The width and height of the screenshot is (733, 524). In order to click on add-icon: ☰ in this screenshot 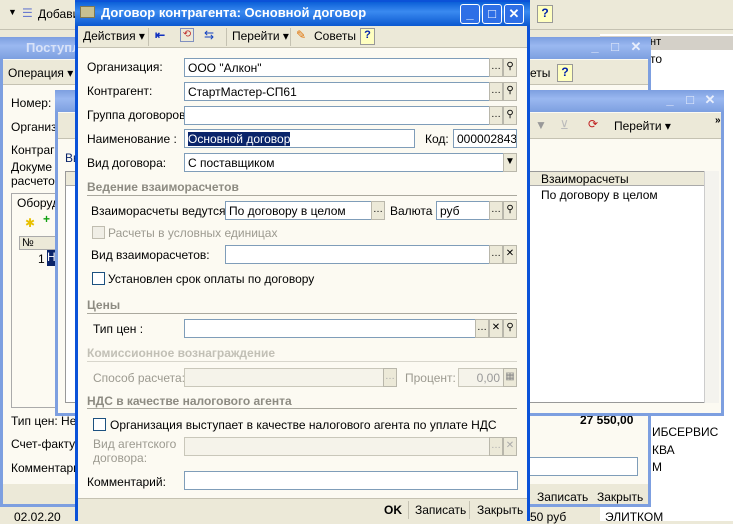, I will do `click(27, 13)`.